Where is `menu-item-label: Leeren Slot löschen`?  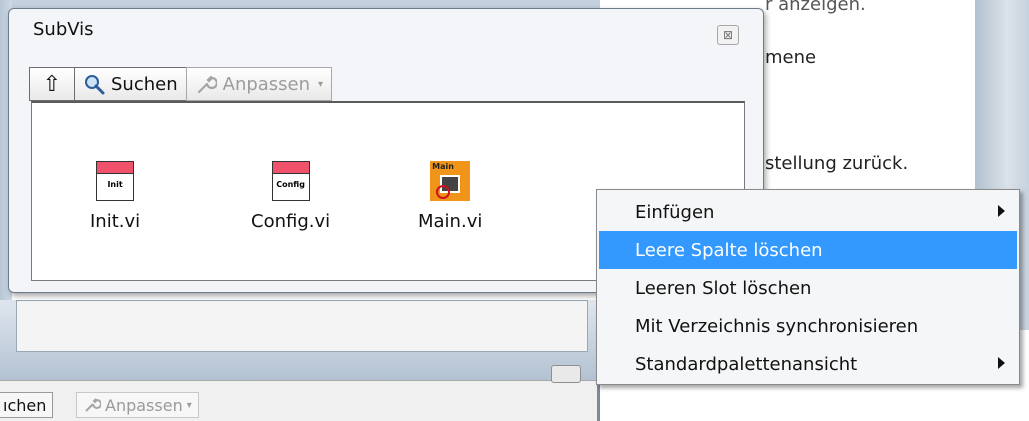
menu-item-label: Leeren Slot löschen is located at coordinates (723, 288).